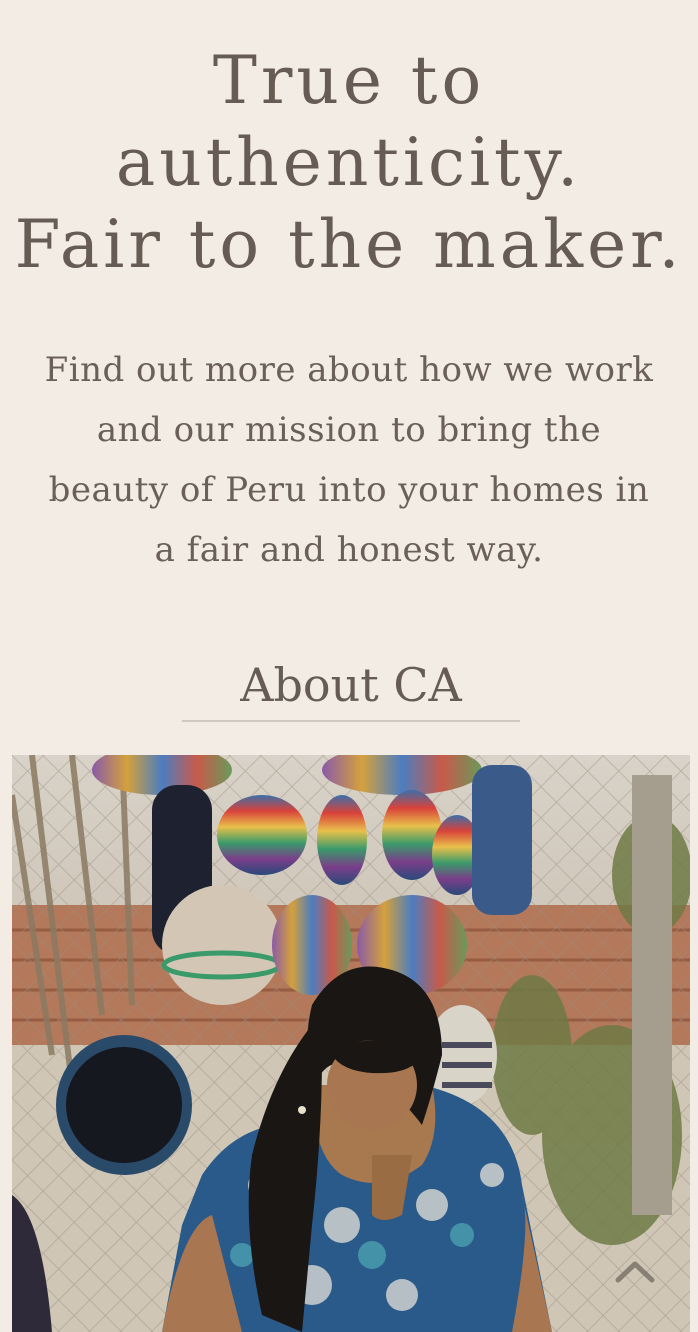  Describe the element at coordinates (349, 121) in the screenshot. I see `hero-title-line-1: True to authenticity.` at that location.